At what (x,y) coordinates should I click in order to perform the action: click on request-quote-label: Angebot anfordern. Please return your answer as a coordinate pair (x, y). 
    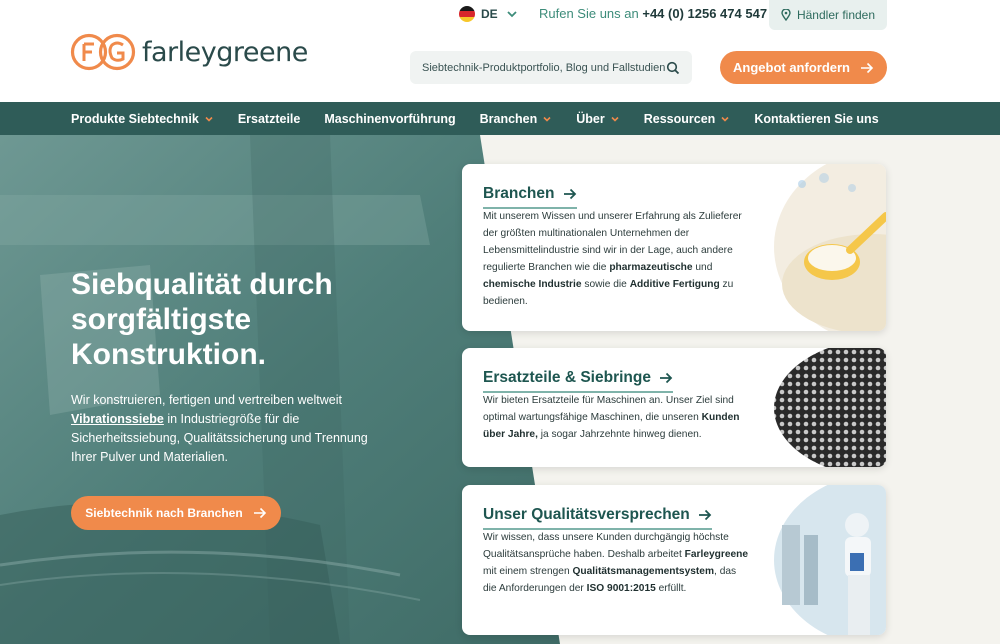
    Looking at the image, I should click on (791, 67).